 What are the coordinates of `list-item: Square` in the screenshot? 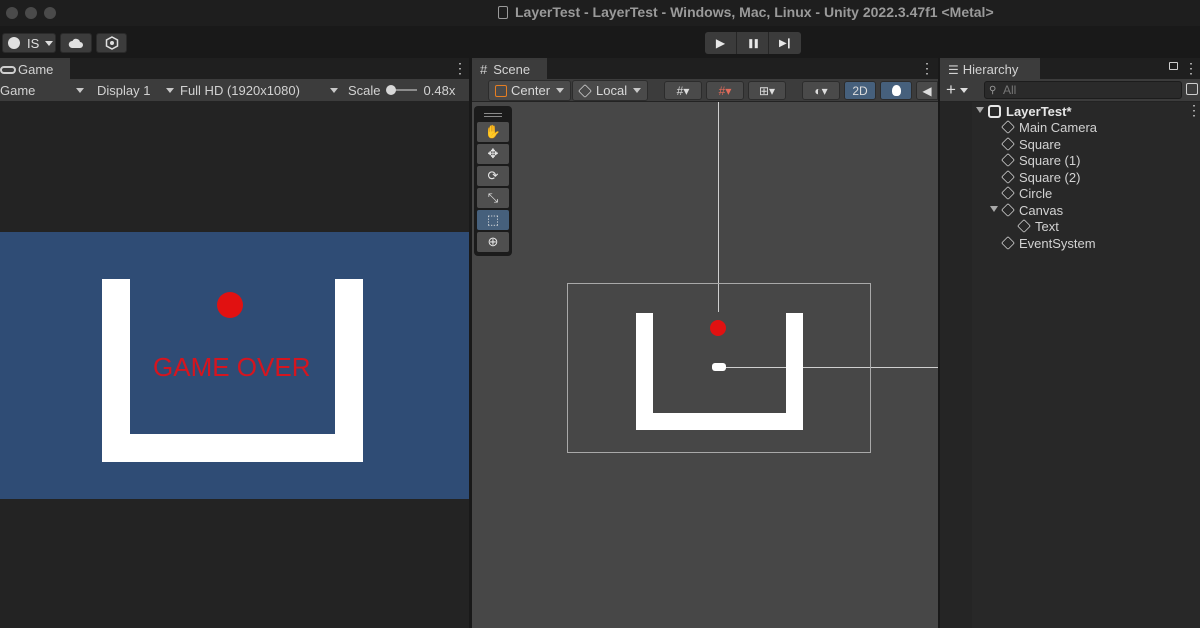 It's located at (1031, 144).